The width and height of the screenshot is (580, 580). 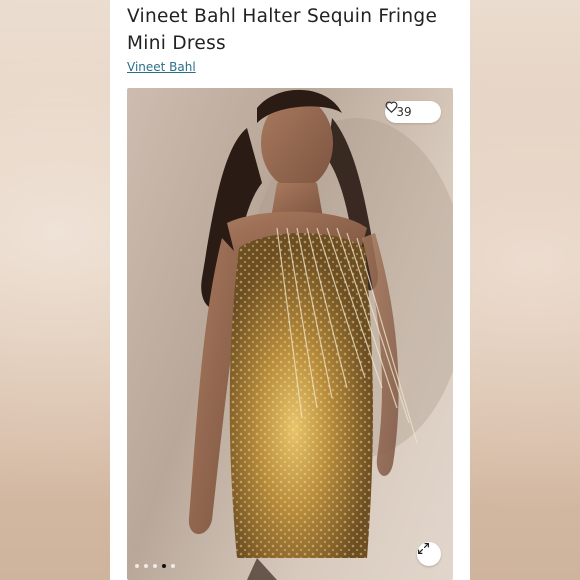 I want to click on expand-button, so click(x=429, y=554).